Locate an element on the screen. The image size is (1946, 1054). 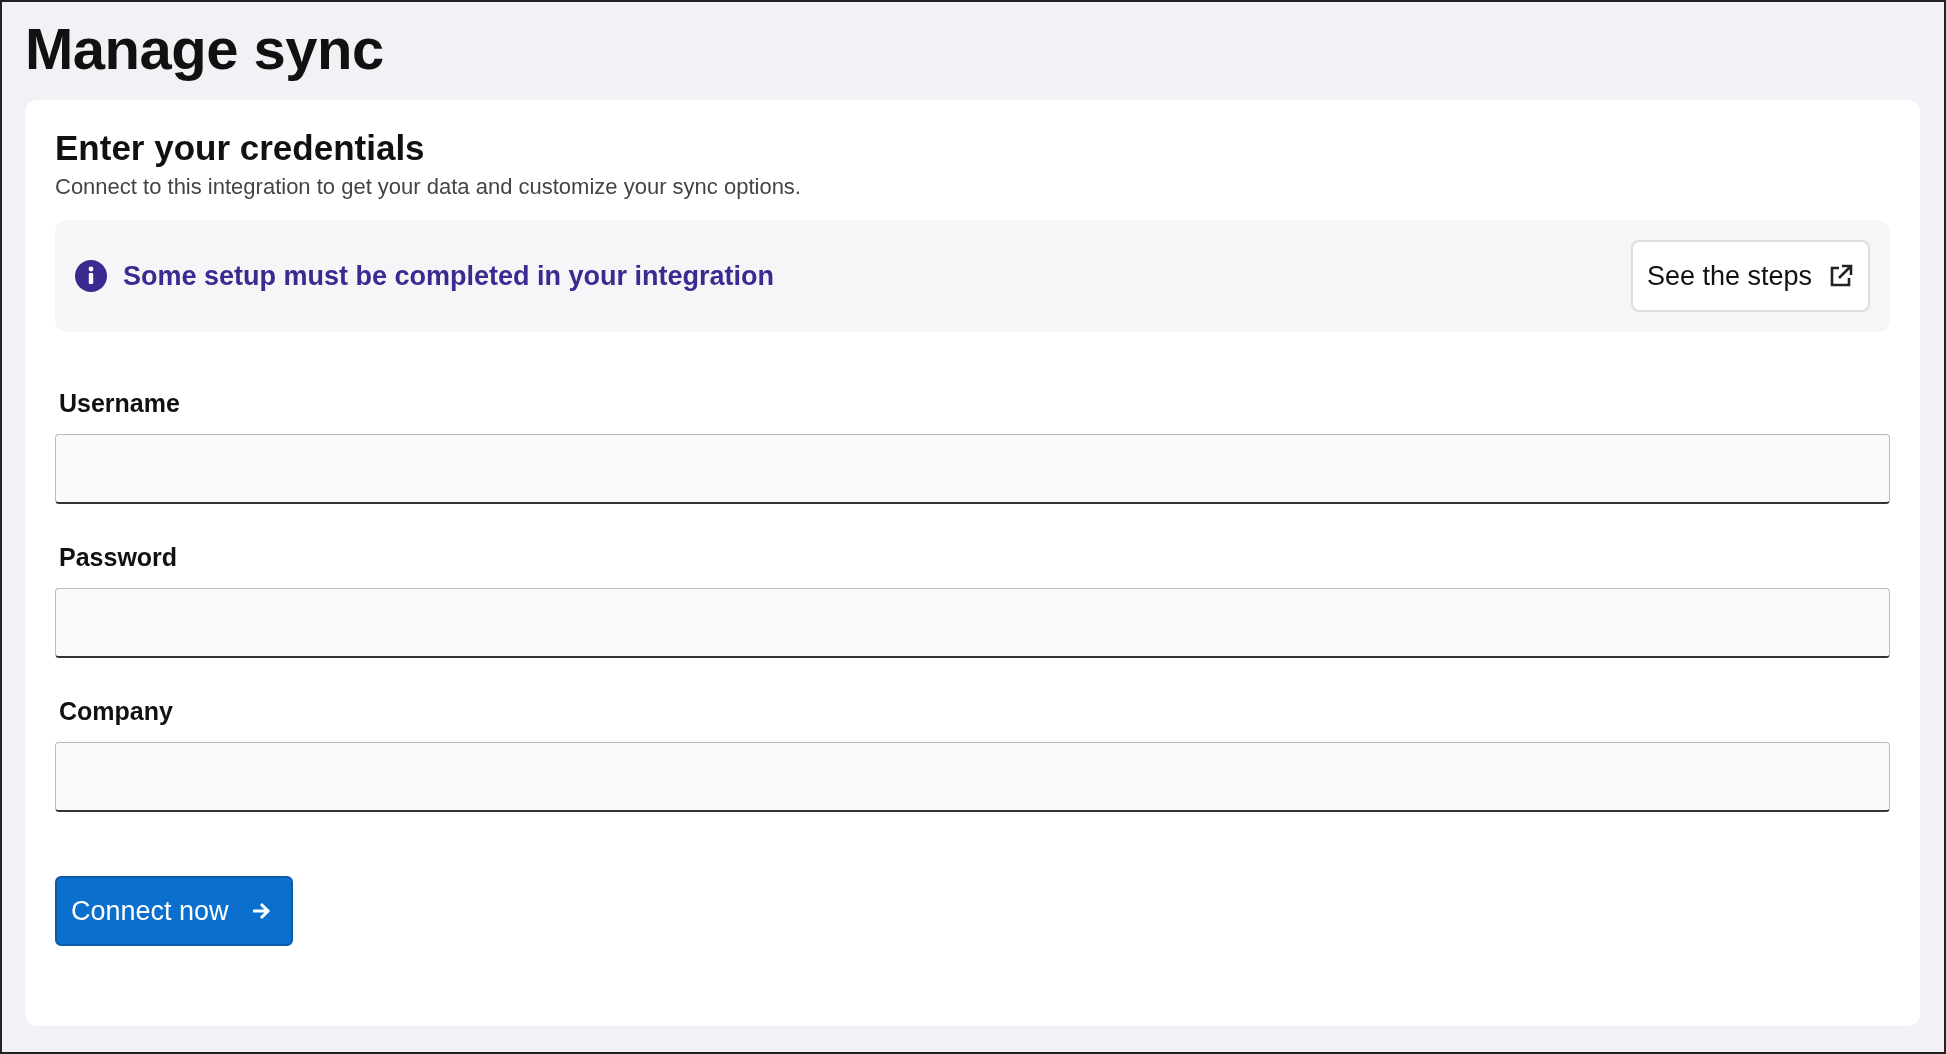
page-title: Manage sync is located at coordinates (205, 49).